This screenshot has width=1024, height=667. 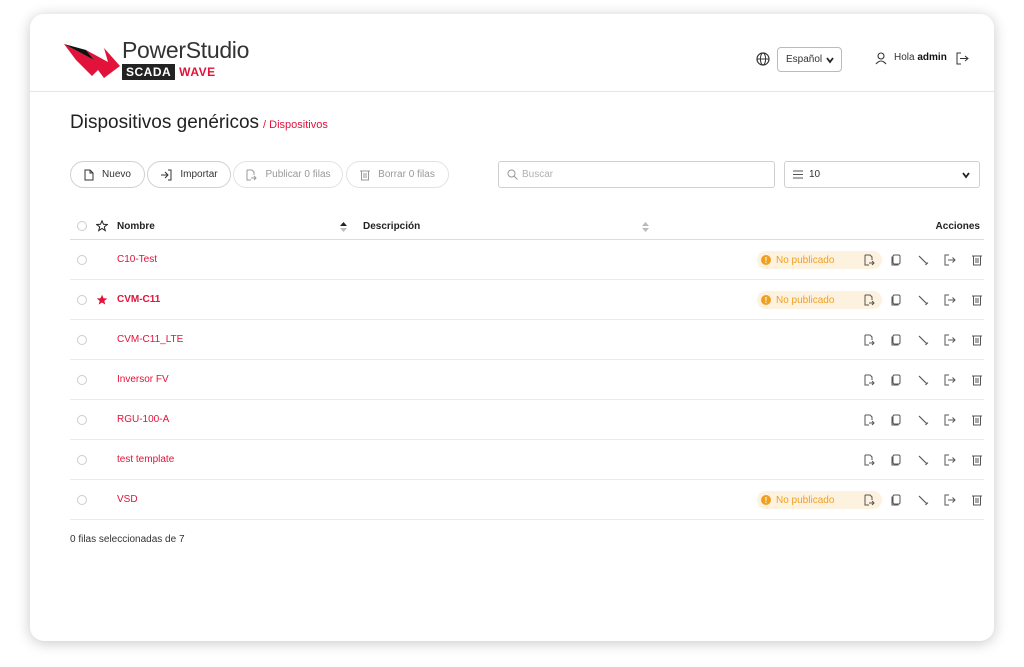 I want to click on user-icon, so click(x=881, y=58).